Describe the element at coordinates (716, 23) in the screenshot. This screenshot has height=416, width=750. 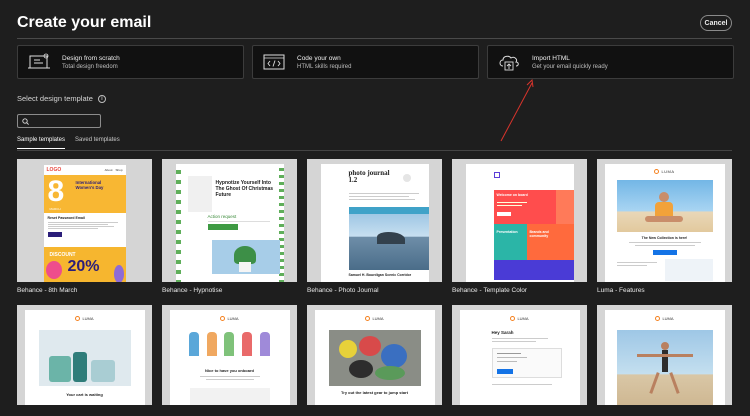
I see `cancel-button: Cancel` at that location.